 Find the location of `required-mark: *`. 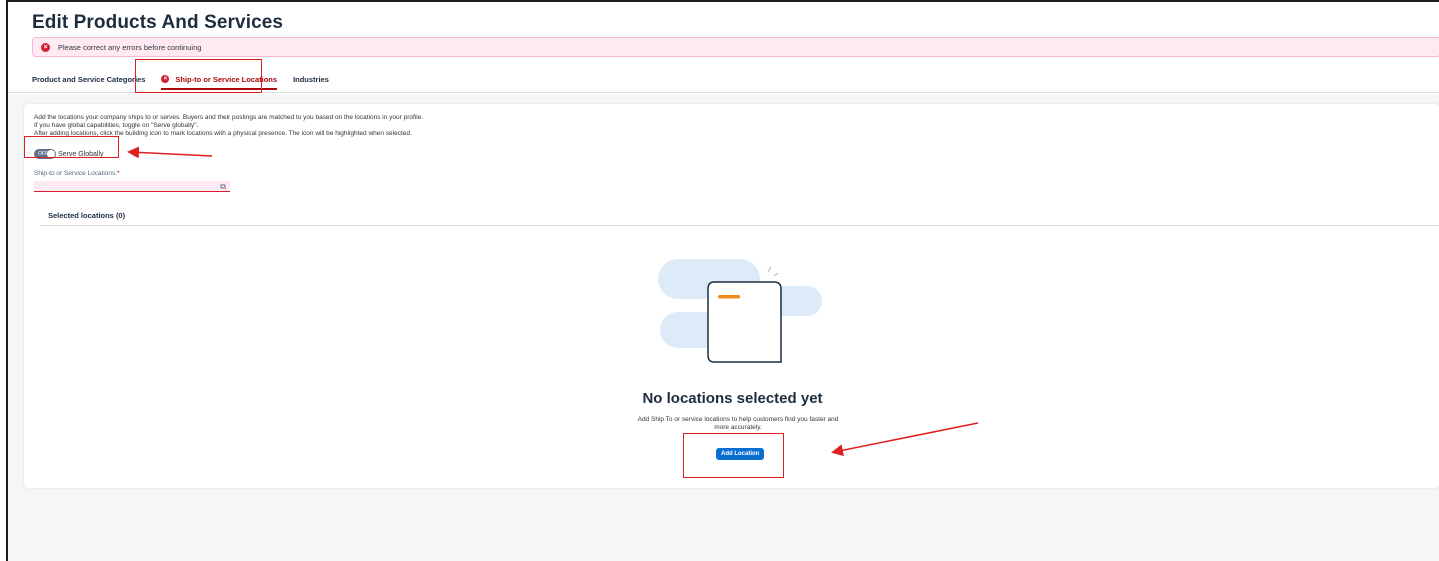

required-mark: * is located at coordinates (118, 173).